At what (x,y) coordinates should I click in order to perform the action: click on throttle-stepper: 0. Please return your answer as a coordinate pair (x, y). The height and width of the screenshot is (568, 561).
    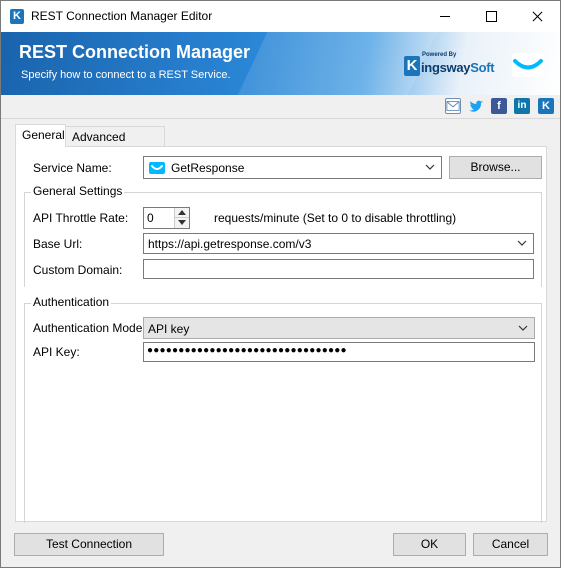
    Looking at the image, I should click on (166, 218).